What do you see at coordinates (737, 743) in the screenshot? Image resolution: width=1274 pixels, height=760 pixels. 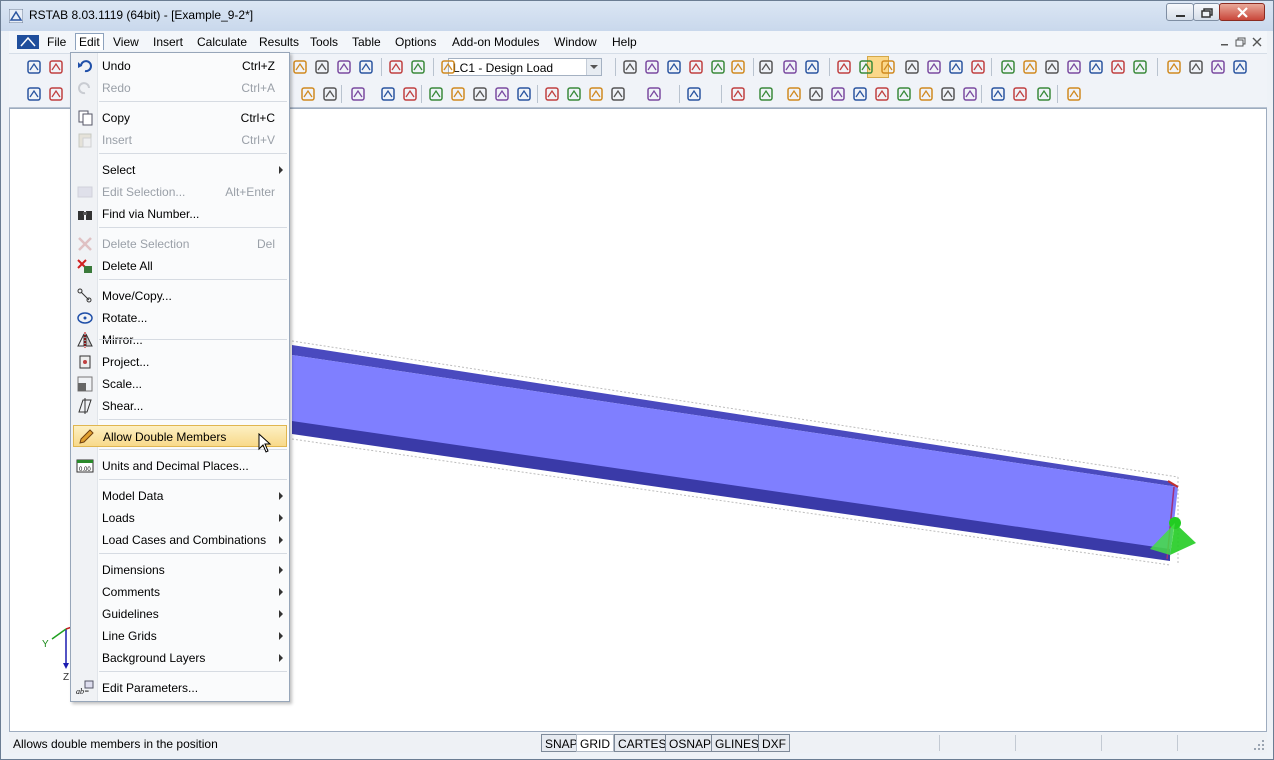 I see `glines-toggle: GLINES` at bounding box center [737, 743].